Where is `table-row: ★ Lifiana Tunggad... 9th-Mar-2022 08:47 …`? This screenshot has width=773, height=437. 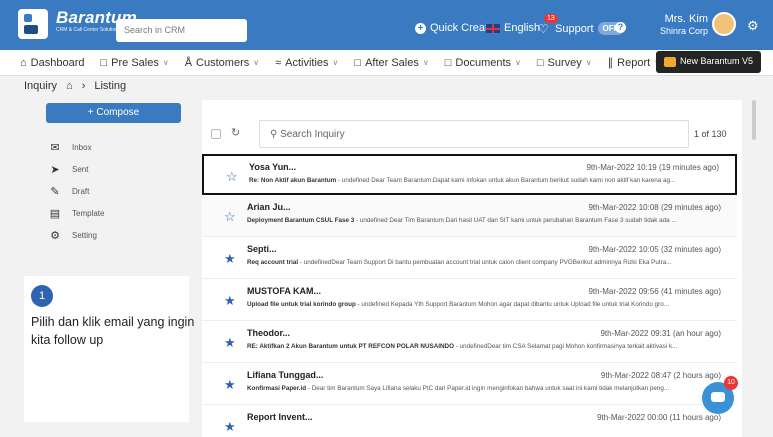 table-row: ★ Lifiana Tunggad... 9th-Mar-2022 08:47 … is located at coordinates (469, 384).